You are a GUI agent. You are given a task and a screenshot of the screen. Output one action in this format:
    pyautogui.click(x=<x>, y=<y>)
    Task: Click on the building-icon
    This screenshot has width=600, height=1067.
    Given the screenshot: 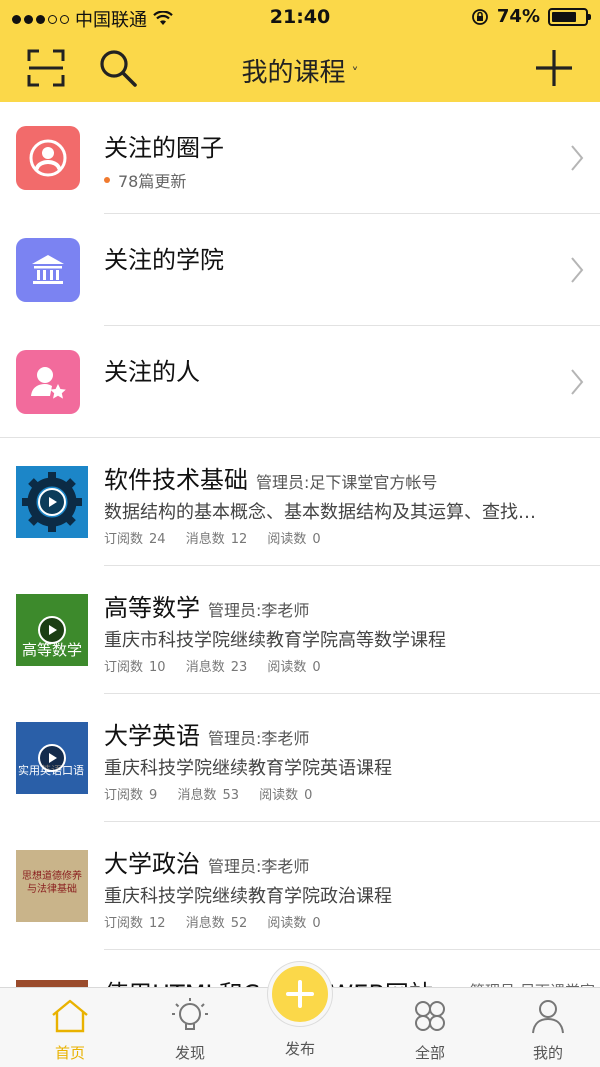 What is the action you would take?
    pyautogui.click(x=48, y=269)
    